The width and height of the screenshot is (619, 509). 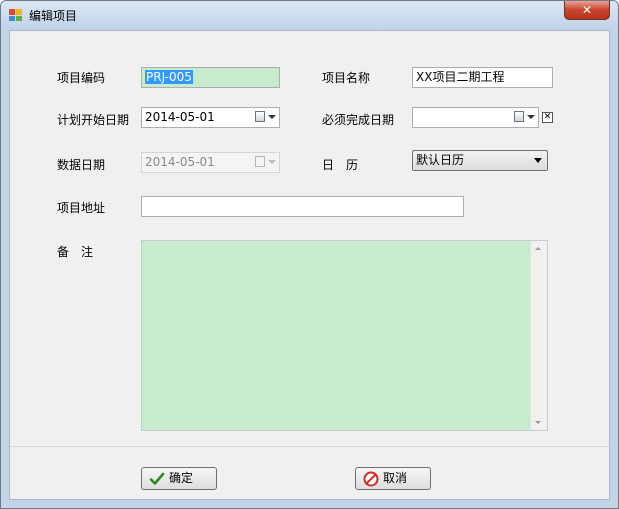 I want to click on app-icon, so click(x=15, y=15).